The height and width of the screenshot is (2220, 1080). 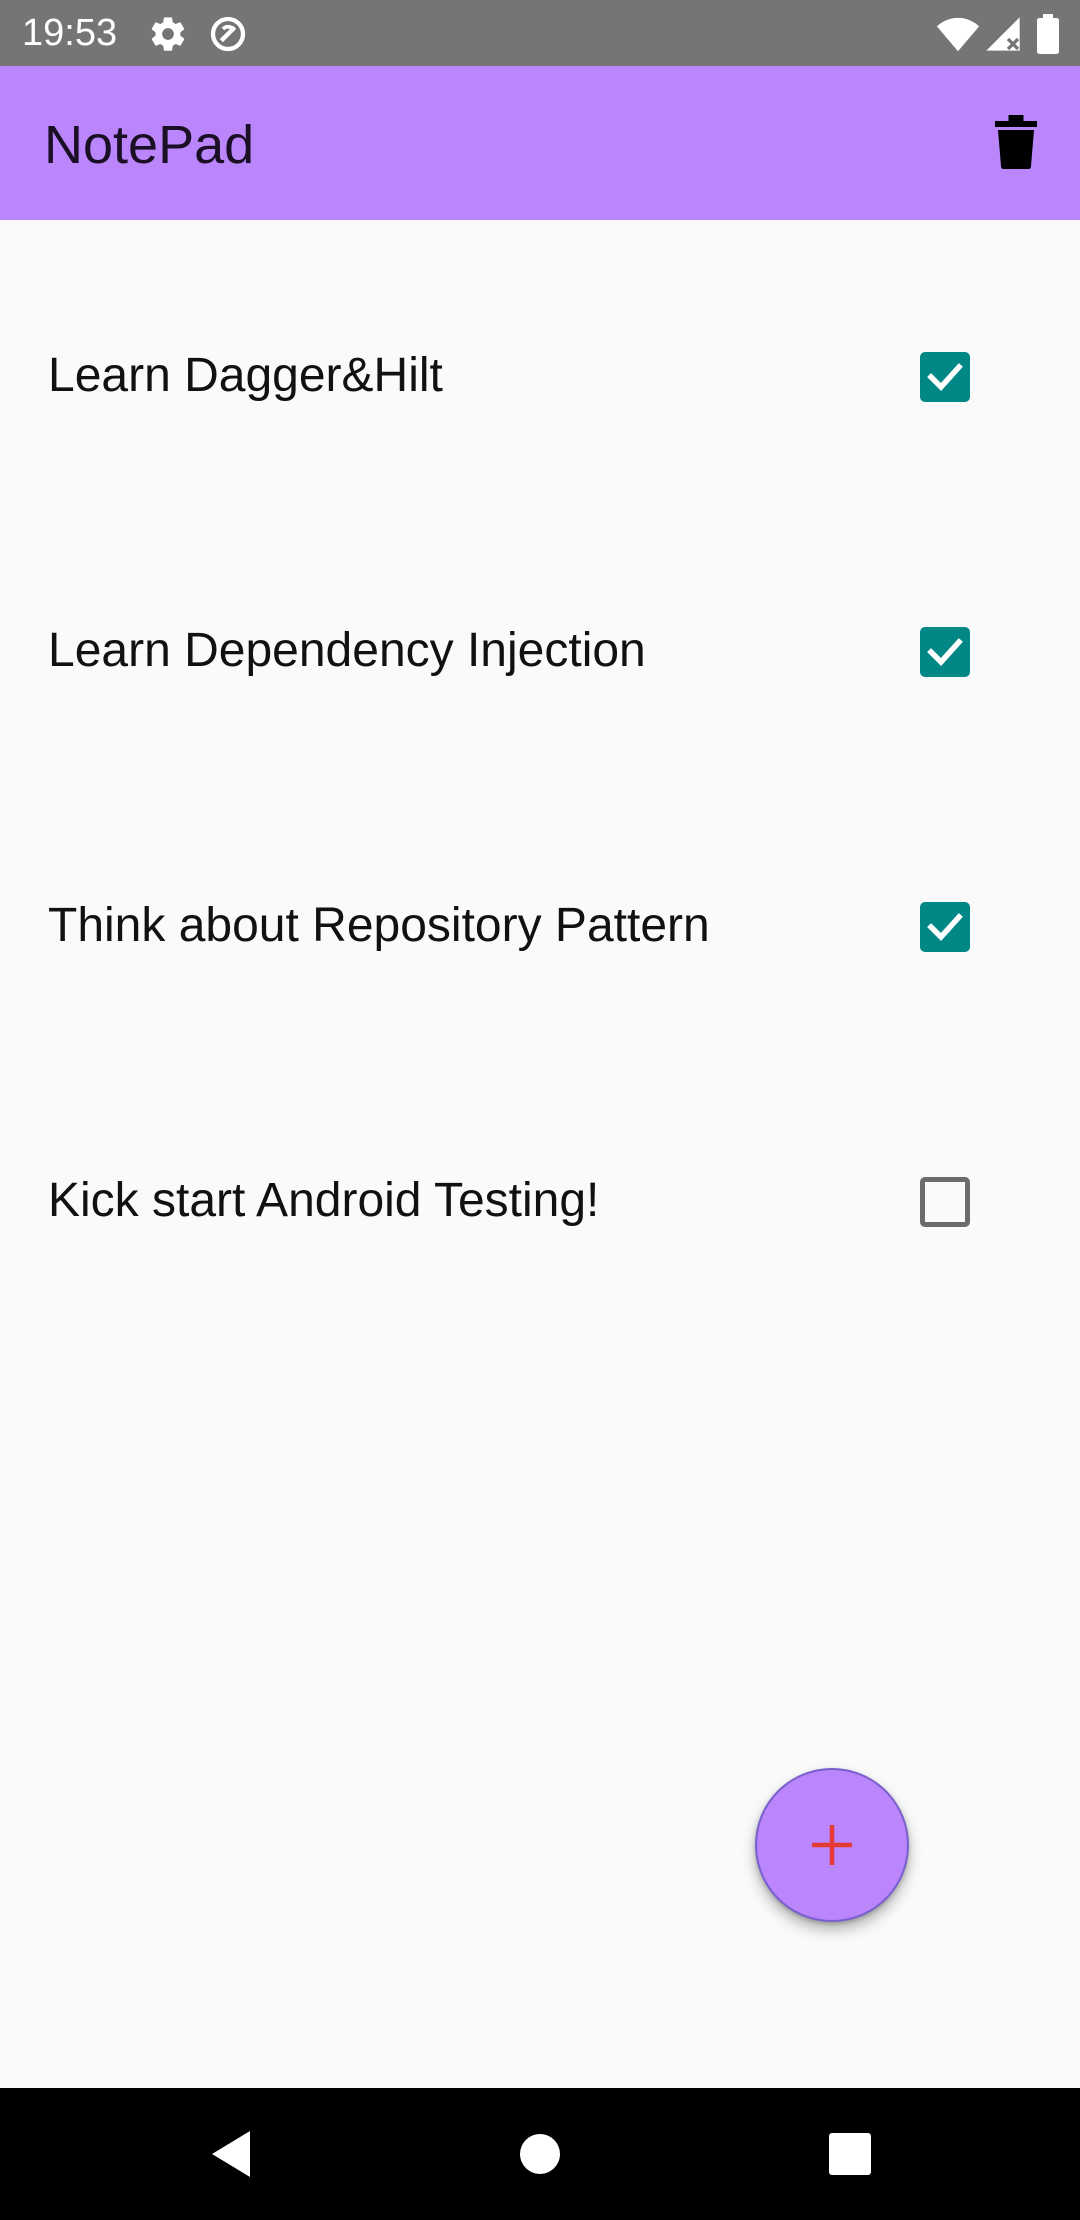 I want to click on signal-icon, so click(x=1003, y=34).